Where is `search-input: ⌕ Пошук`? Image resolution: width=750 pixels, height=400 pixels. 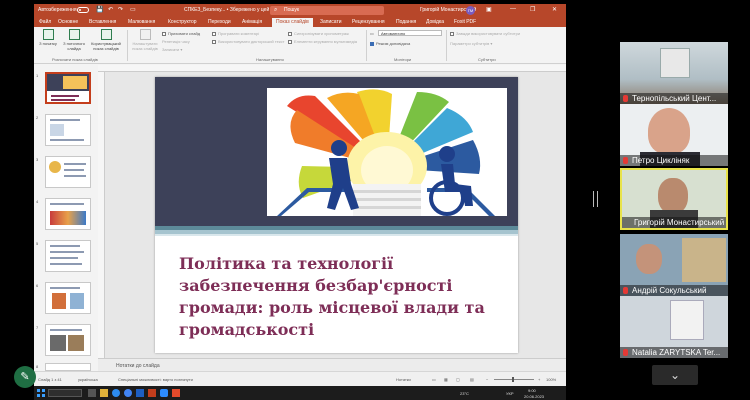 search-input: ⌕ Пошук is located at coordinates (327, 10).